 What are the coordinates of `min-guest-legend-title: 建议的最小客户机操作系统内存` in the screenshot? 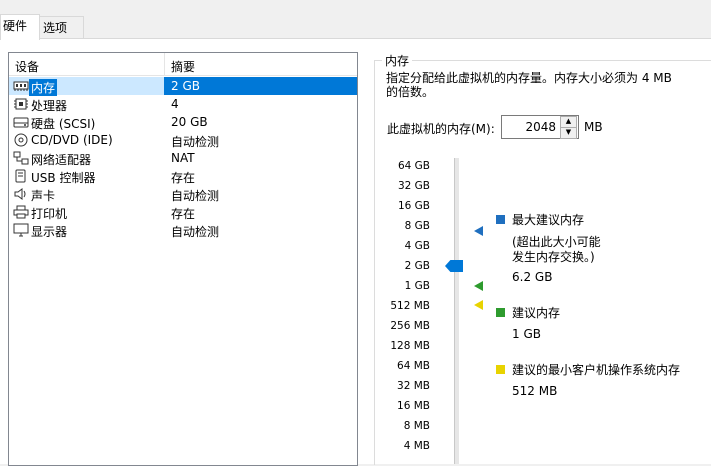 It's located at (596, 370).